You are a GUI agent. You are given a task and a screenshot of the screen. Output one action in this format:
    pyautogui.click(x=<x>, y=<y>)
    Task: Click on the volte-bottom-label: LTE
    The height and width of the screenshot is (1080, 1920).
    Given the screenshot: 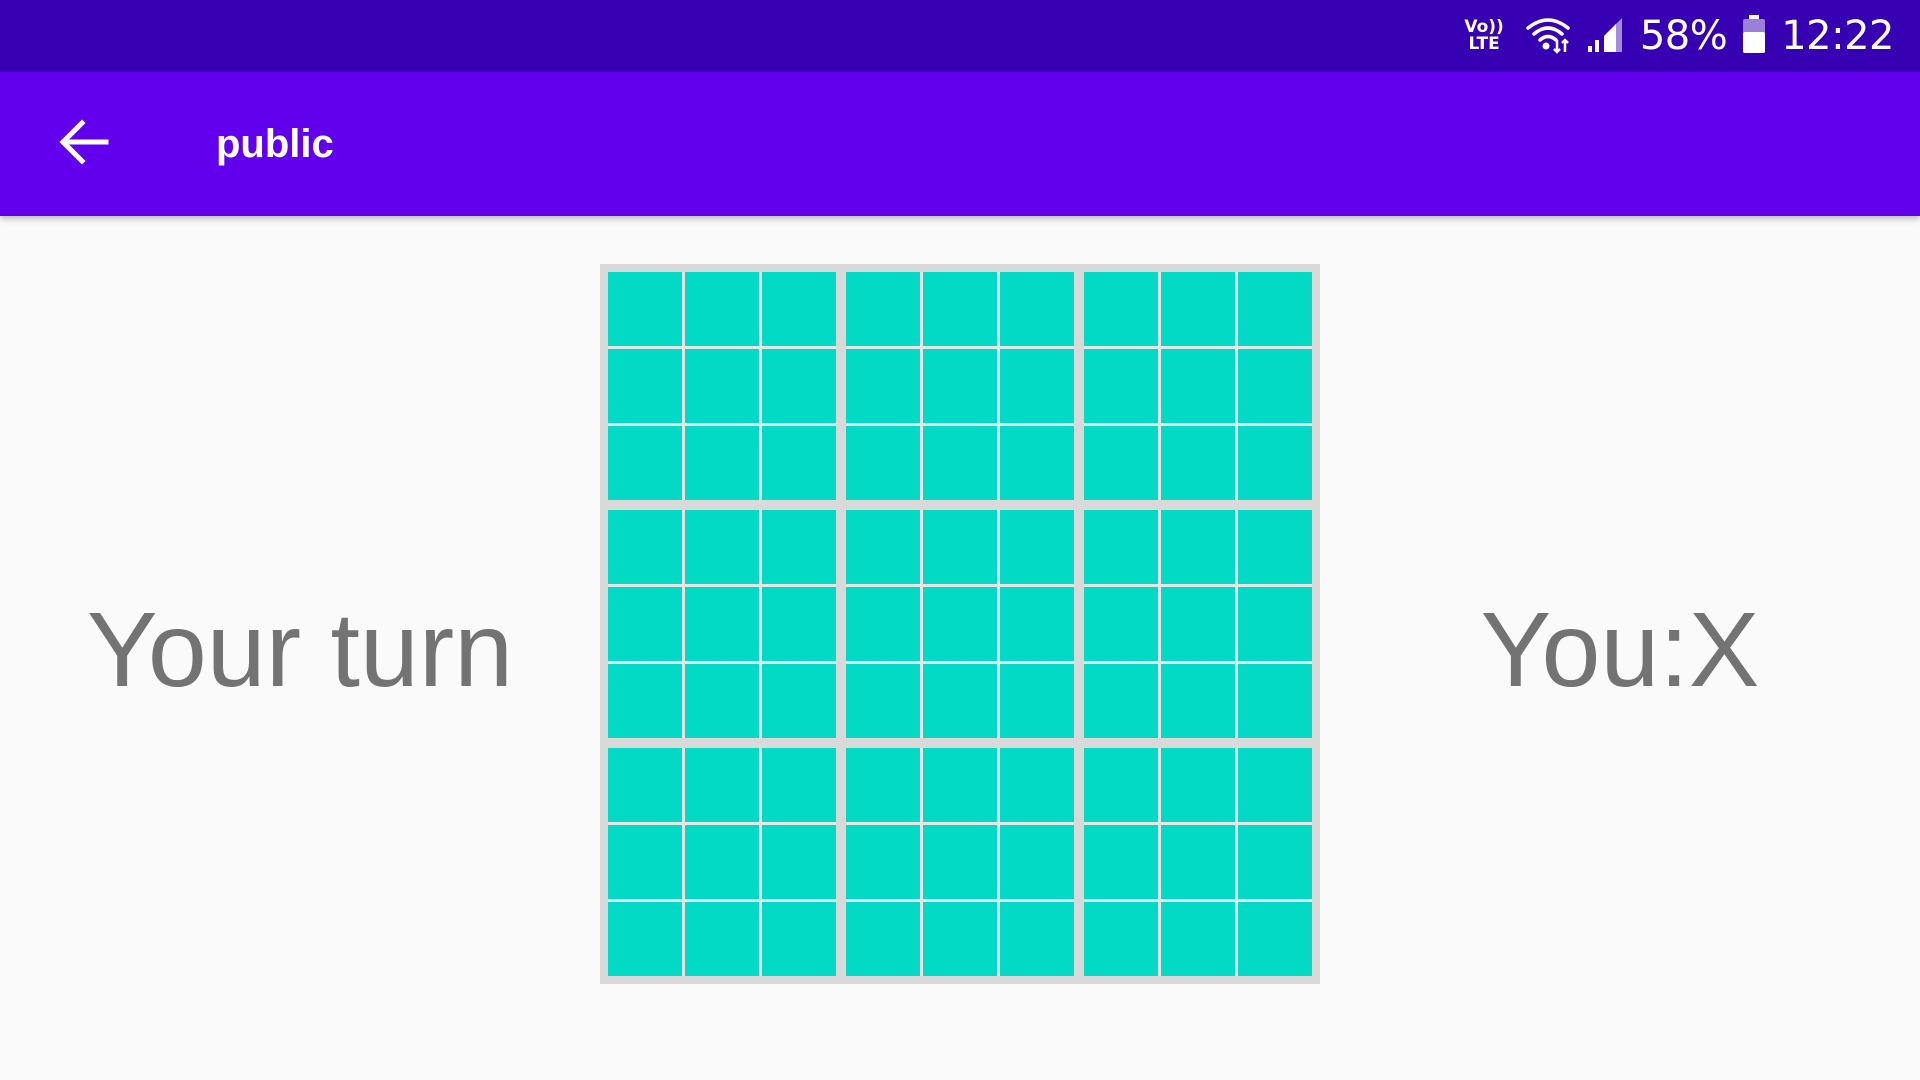 What is the action you would take?
    pyautogui.click(x=1484, y=44)
    